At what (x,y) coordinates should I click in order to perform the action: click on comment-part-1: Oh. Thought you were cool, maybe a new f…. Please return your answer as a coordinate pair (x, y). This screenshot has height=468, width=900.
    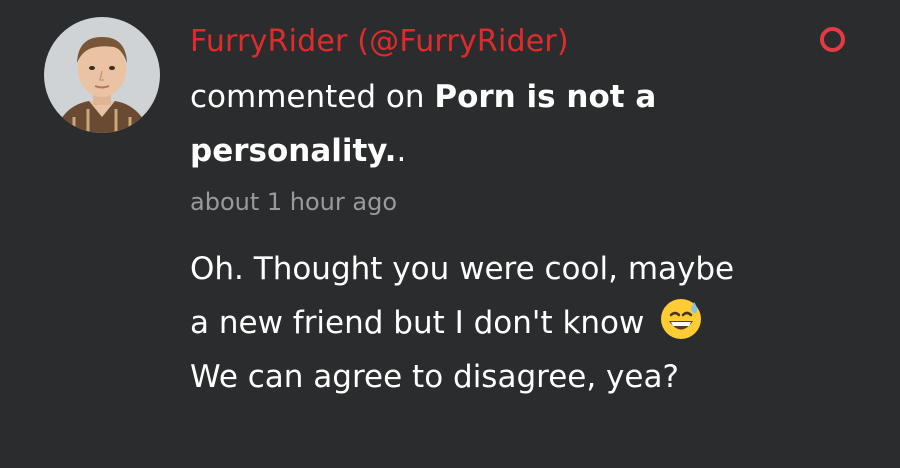
    Looking at the image, I should click on (462, 296).